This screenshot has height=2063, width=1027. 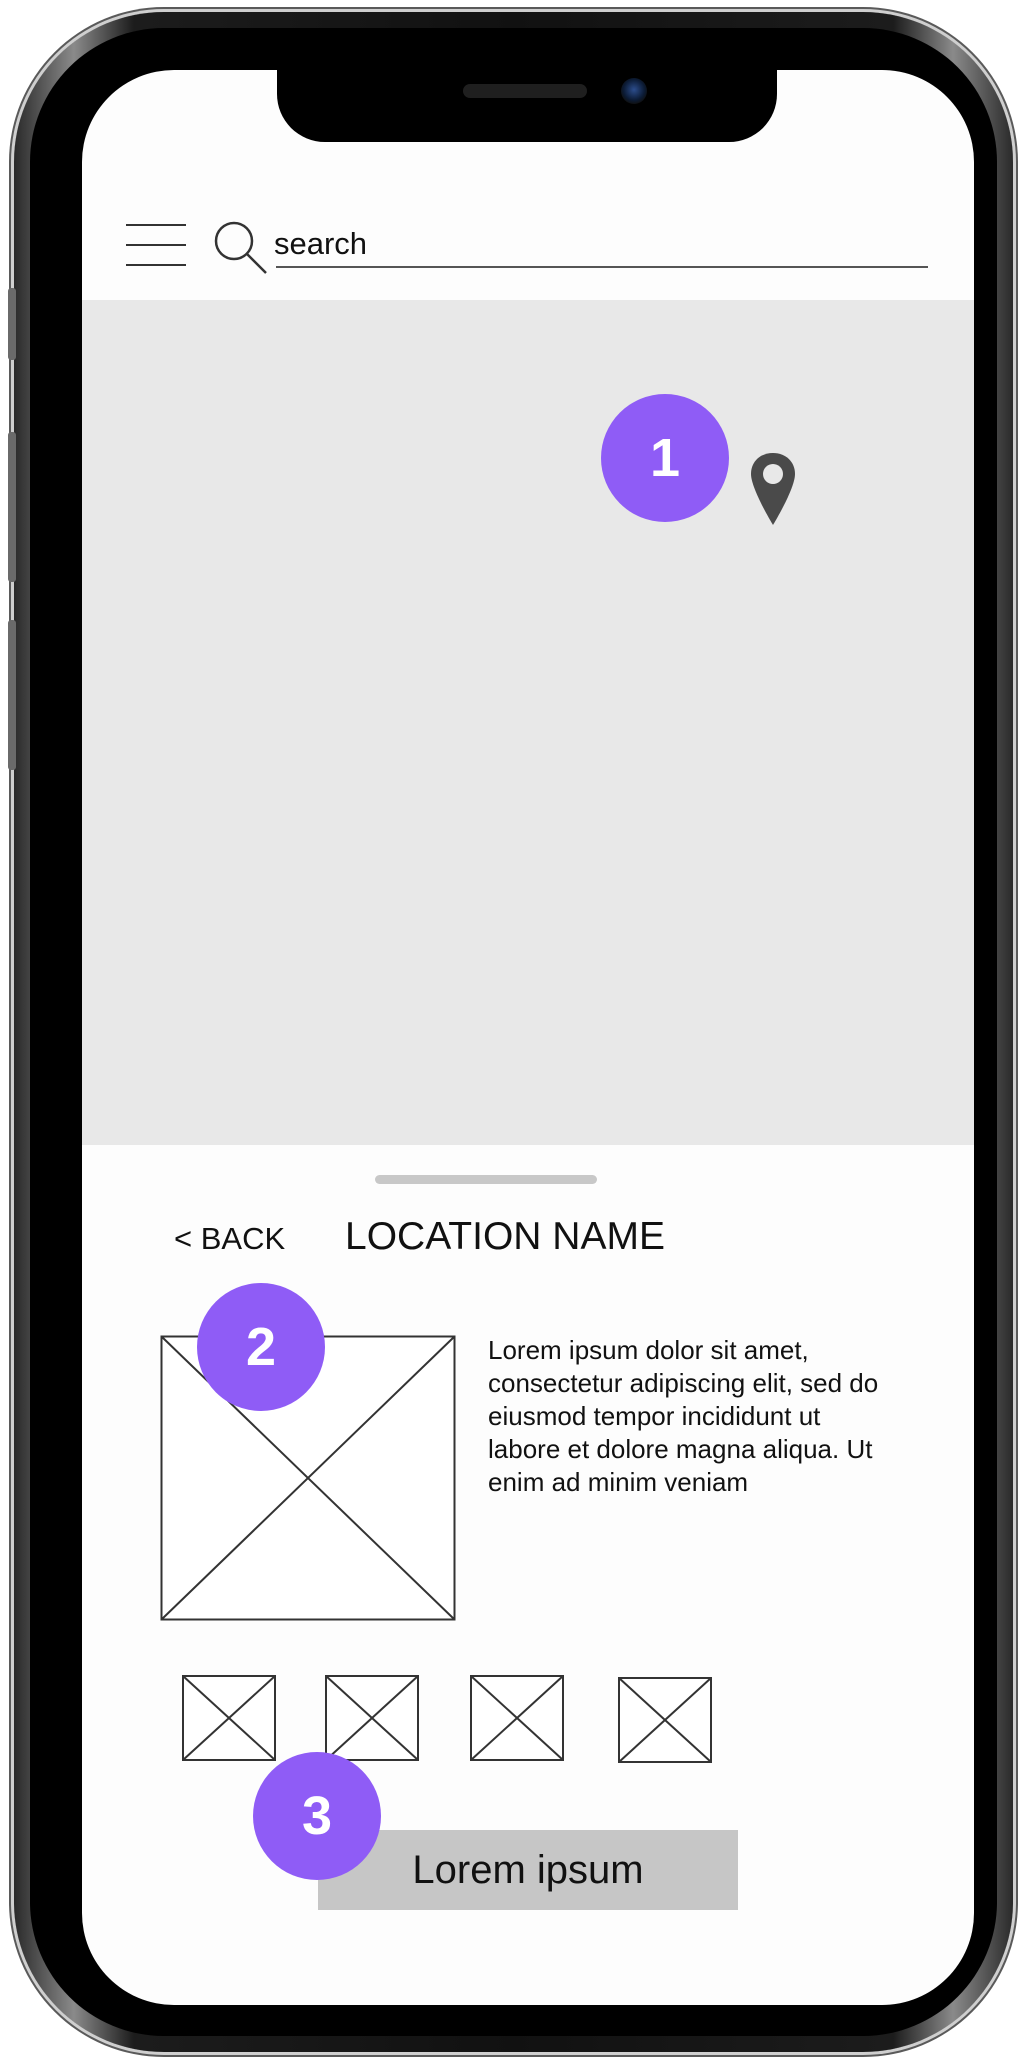 What do you see at coordinates (320, 244) in the screenshot?
I see `search-input: search` at bounding box center [320, 244].